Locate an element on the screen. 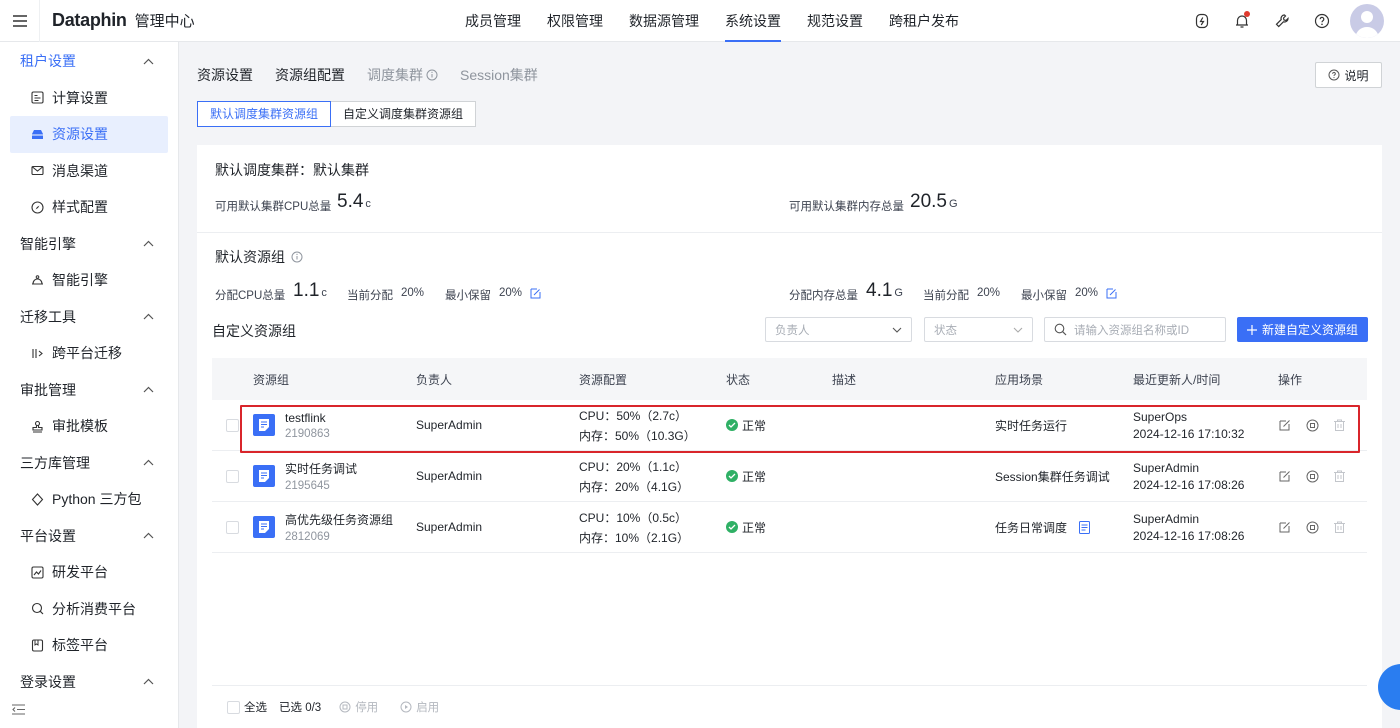 The image size is (1400, 728). help-button: 说明 is located at coordinates (1348, 75).